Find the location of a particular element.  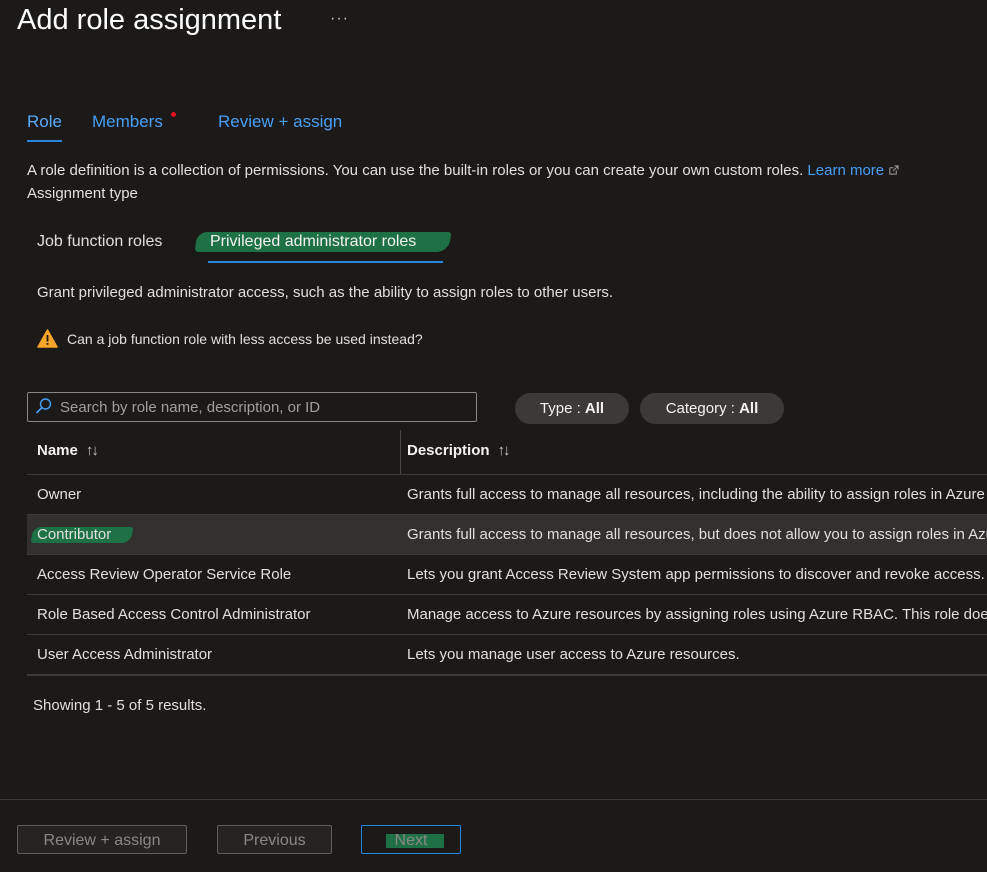

warning-icon is located at coordinates (47, 338).